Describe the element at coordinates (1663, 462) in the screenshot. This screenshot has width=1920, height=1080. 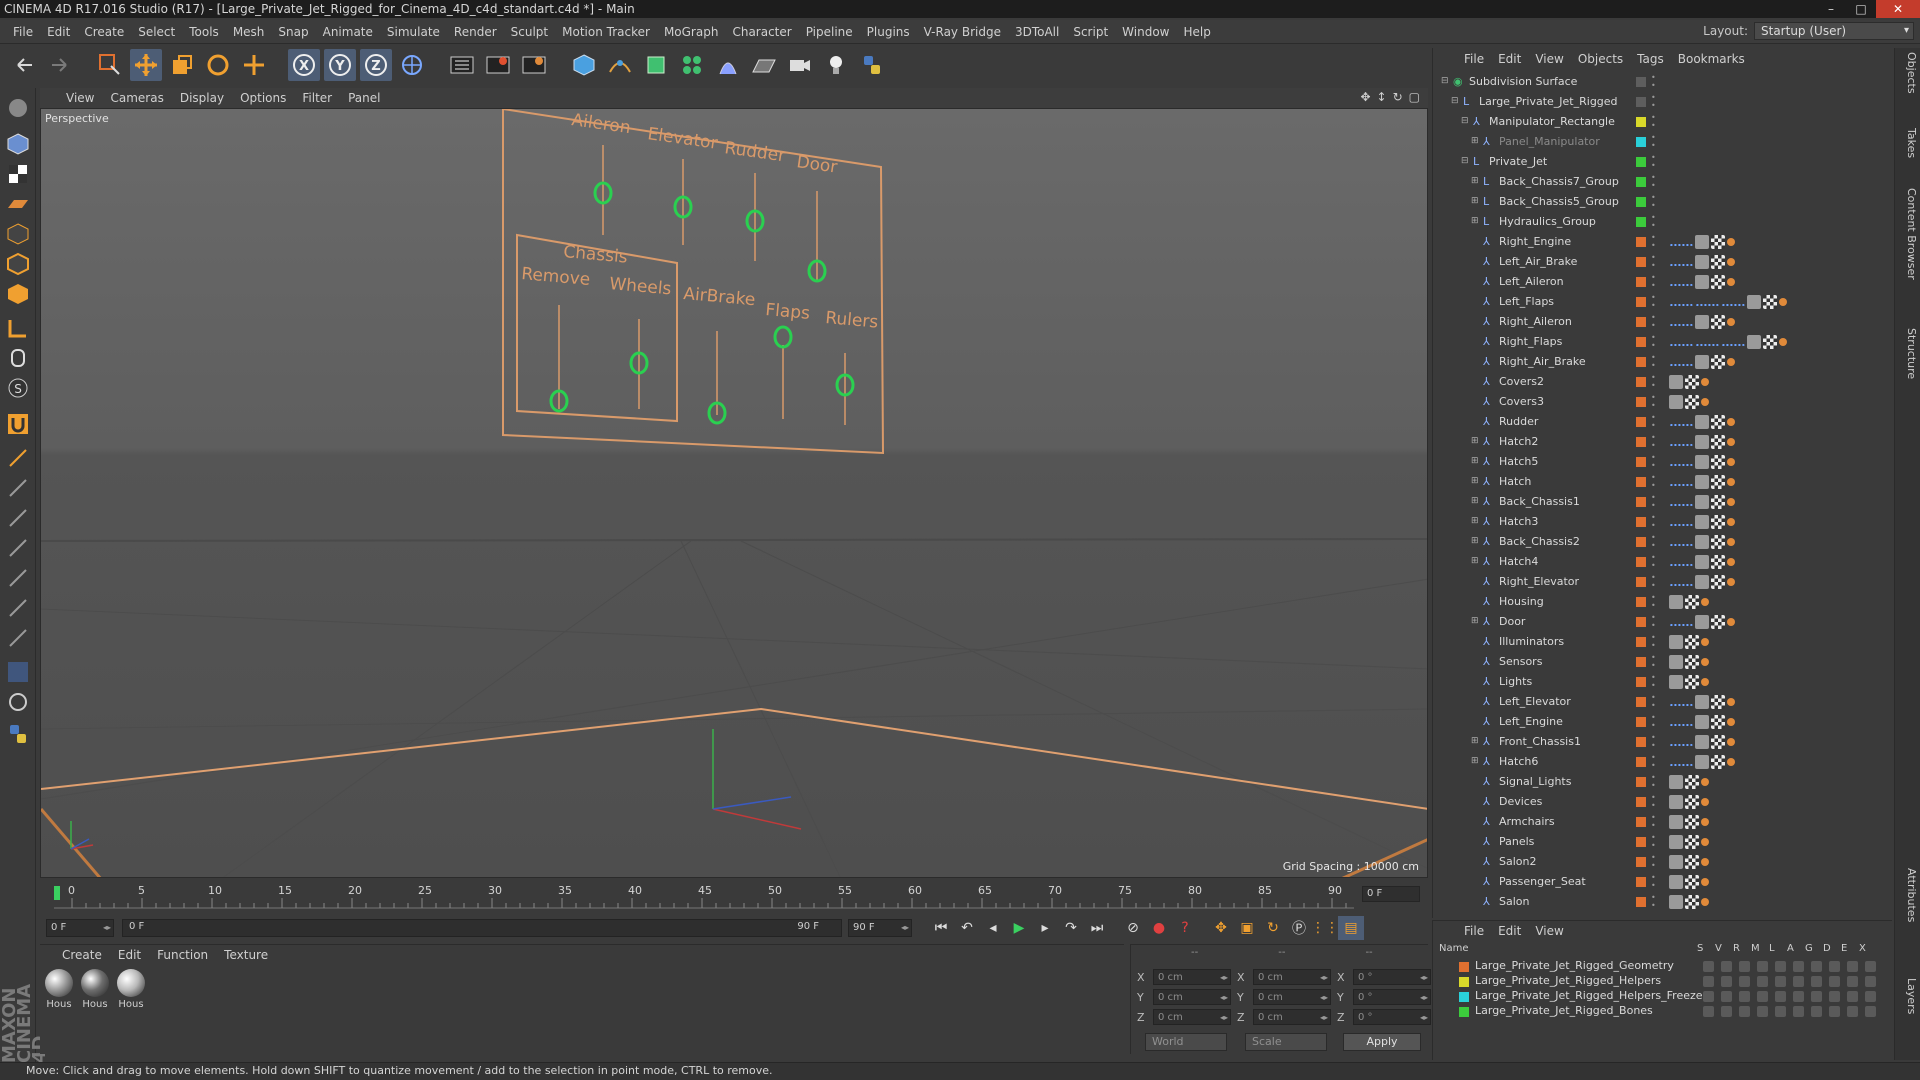
I see `object-row: ⊞ ⅄ Hatch5 • •` at that location.